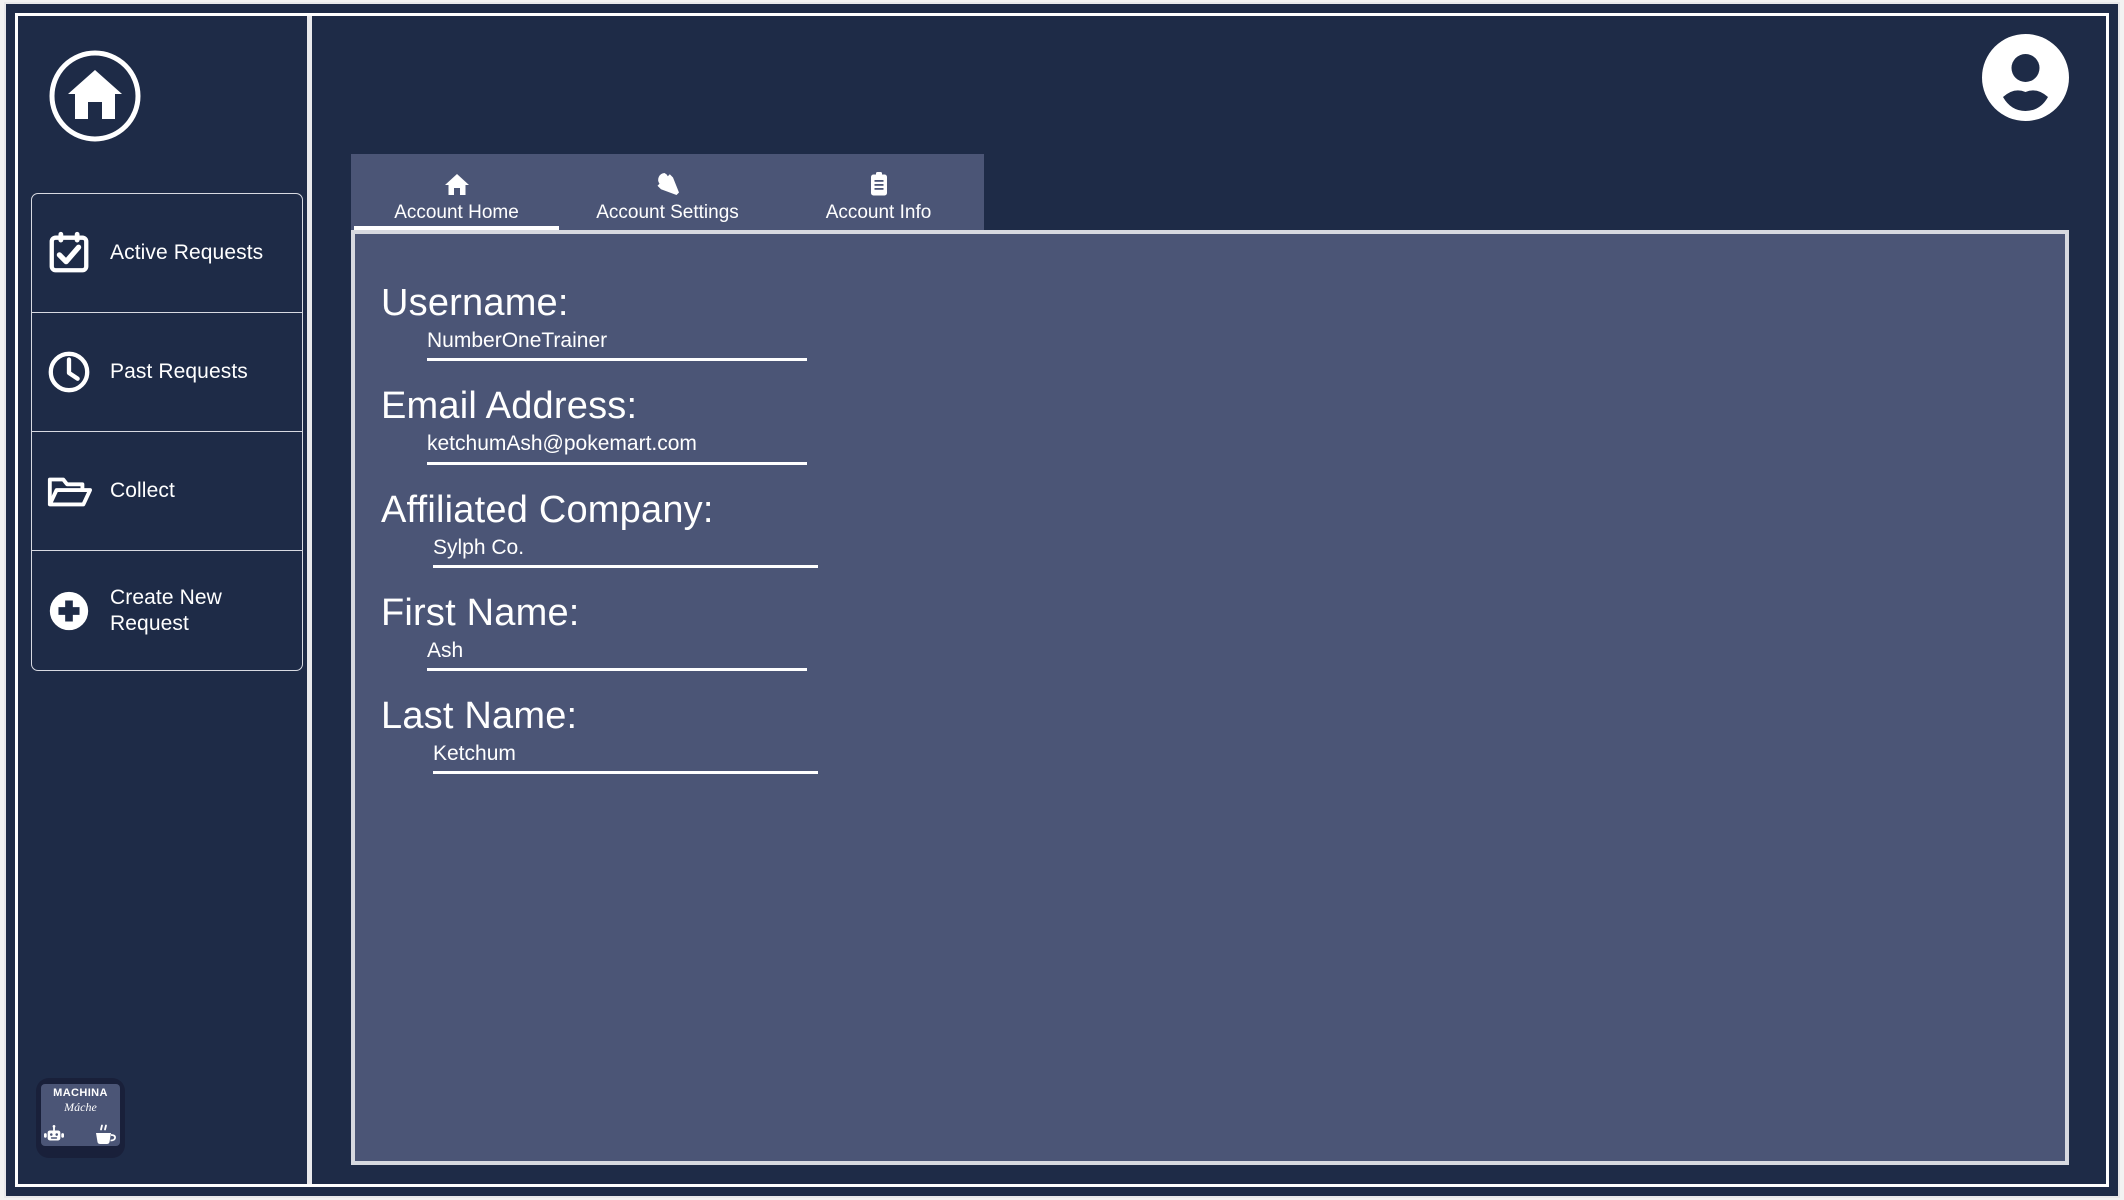 The image size is (2124, 1200). I want to click on folder-open-icon, so click(69, 491).